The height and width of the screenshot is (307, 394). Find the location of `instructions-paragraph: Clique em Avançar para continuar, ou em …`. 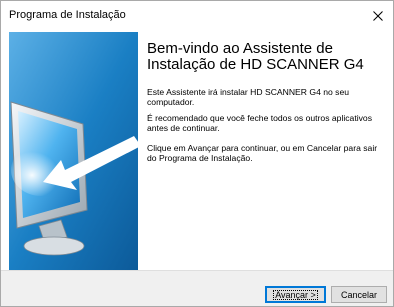

instructions-paragraph: Clique em Avançar para continuar, ou em … is located at coordinates (262, 153).